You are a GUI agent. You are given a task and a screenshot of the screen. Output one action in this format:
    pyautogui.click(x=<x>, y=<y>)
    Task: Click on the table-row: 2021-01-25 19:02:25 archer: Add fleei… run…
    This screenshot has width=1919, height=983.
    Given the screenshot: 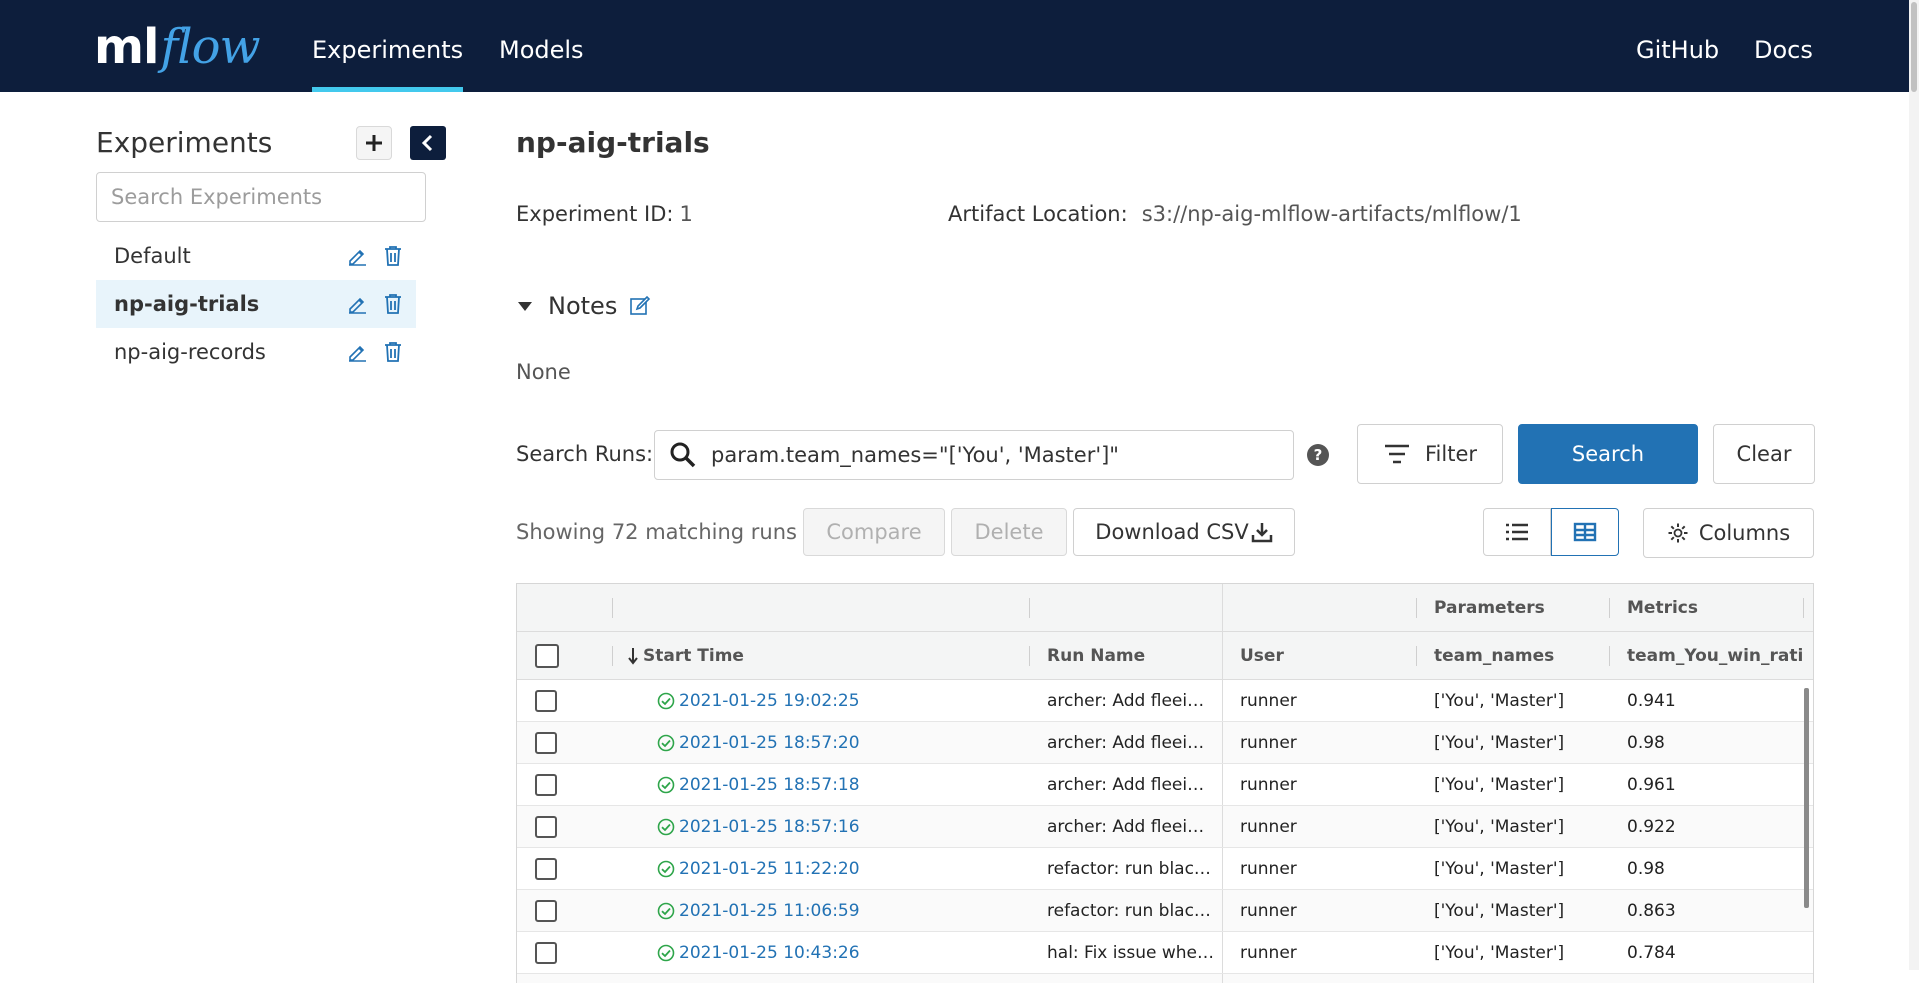 What is the action you would take?
    pyautogui.click(x=1165, y=701)
    